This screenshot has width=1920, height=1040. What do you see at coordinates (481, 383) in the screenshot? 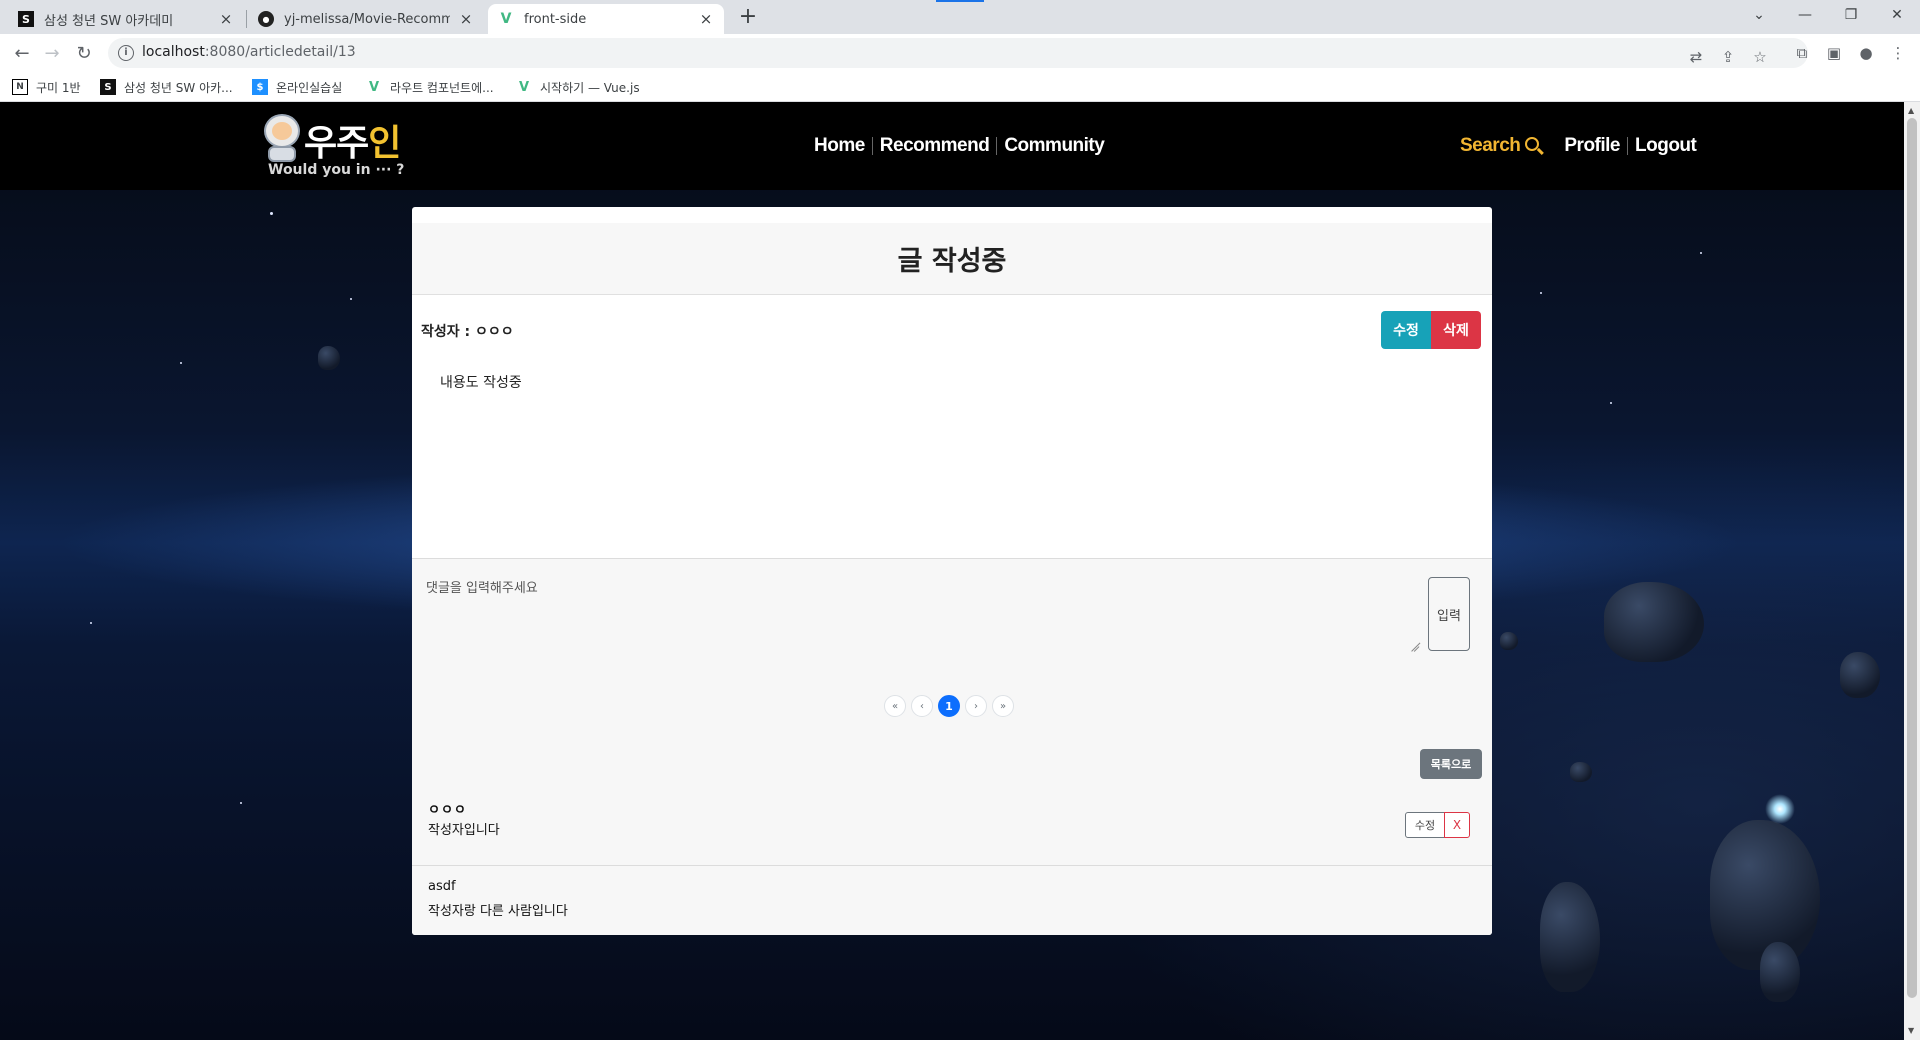
I see `article-content: 내용도 작성중` at bounding box center [481, 383].